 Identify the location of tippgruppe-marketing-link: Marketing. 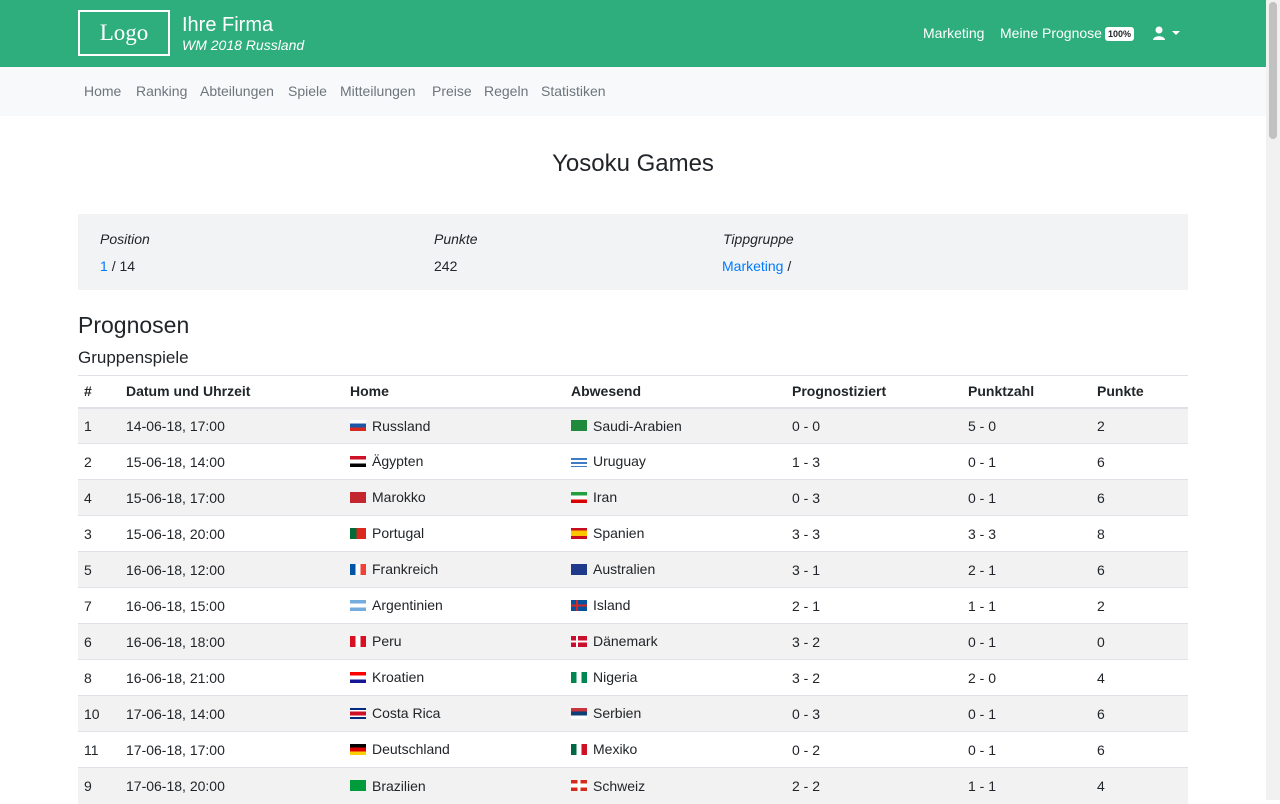
(752, 266).